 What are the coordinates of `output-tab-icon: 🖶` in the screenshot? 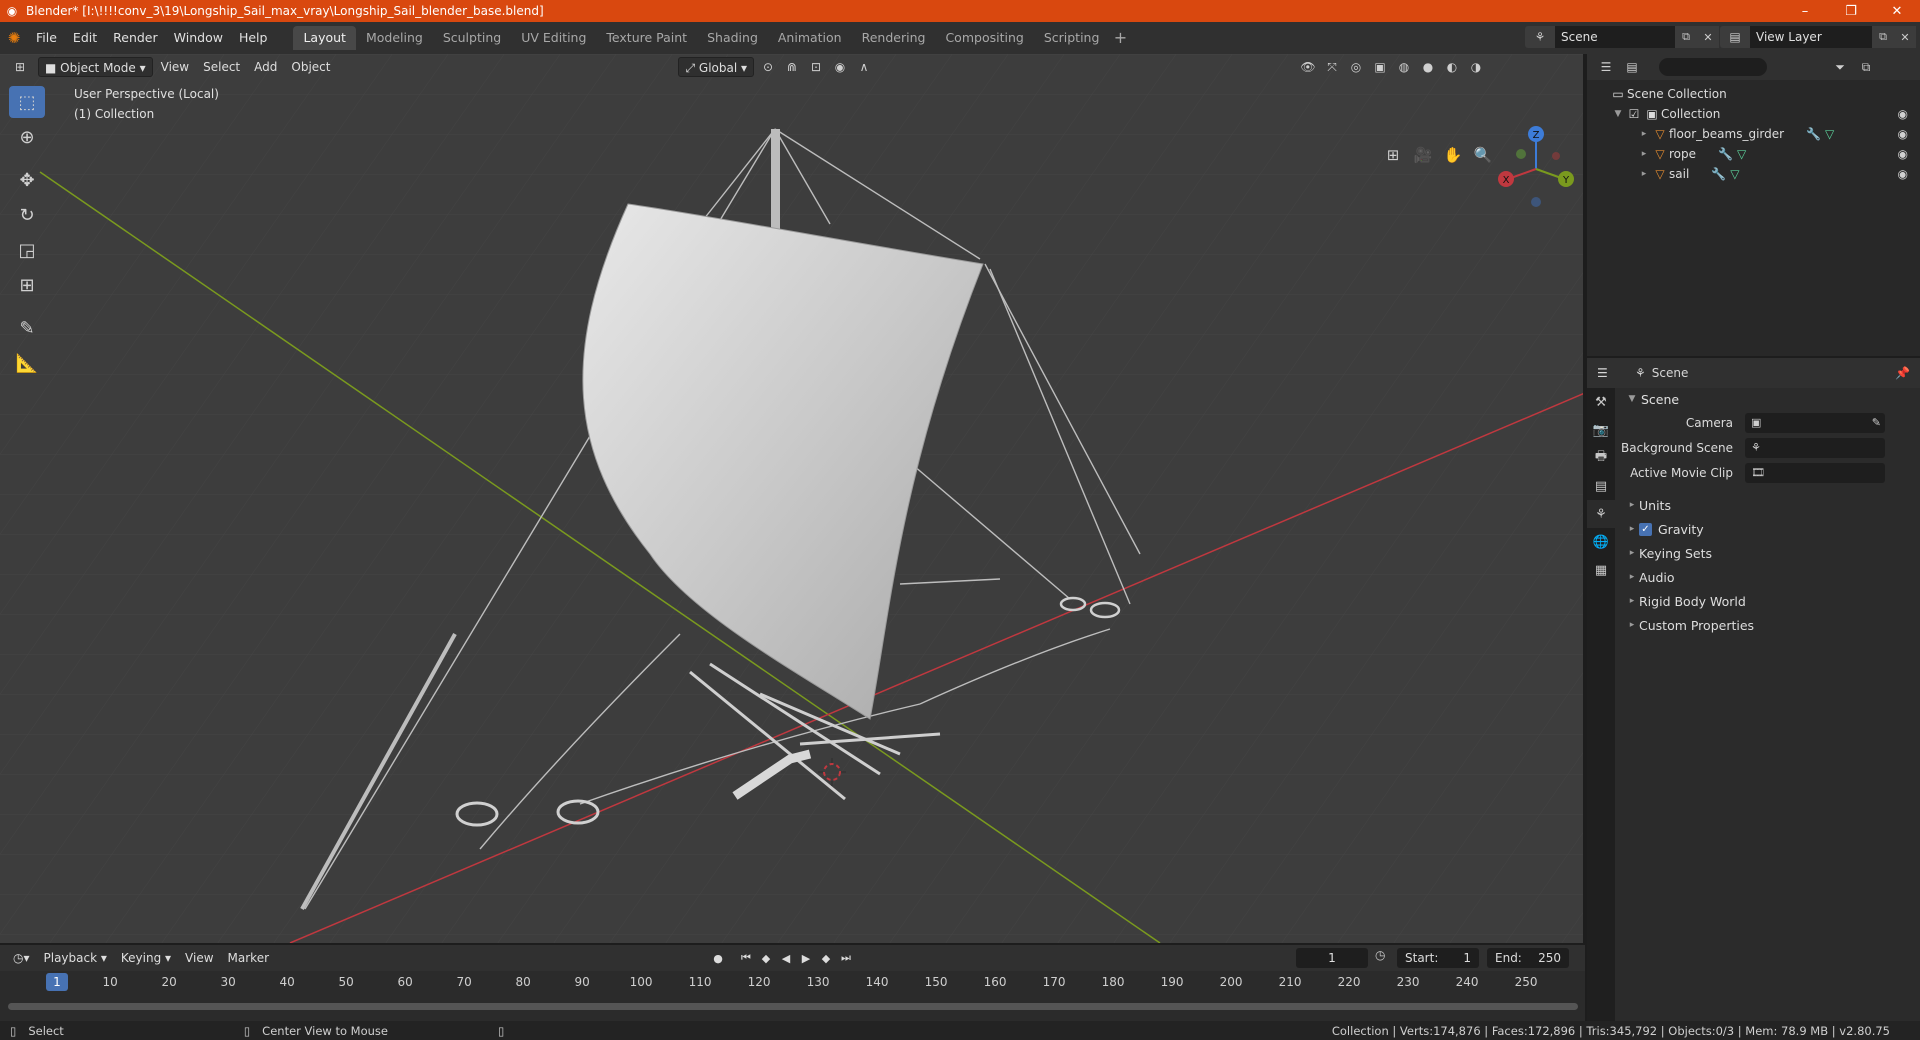 It's located at (1601, 458).